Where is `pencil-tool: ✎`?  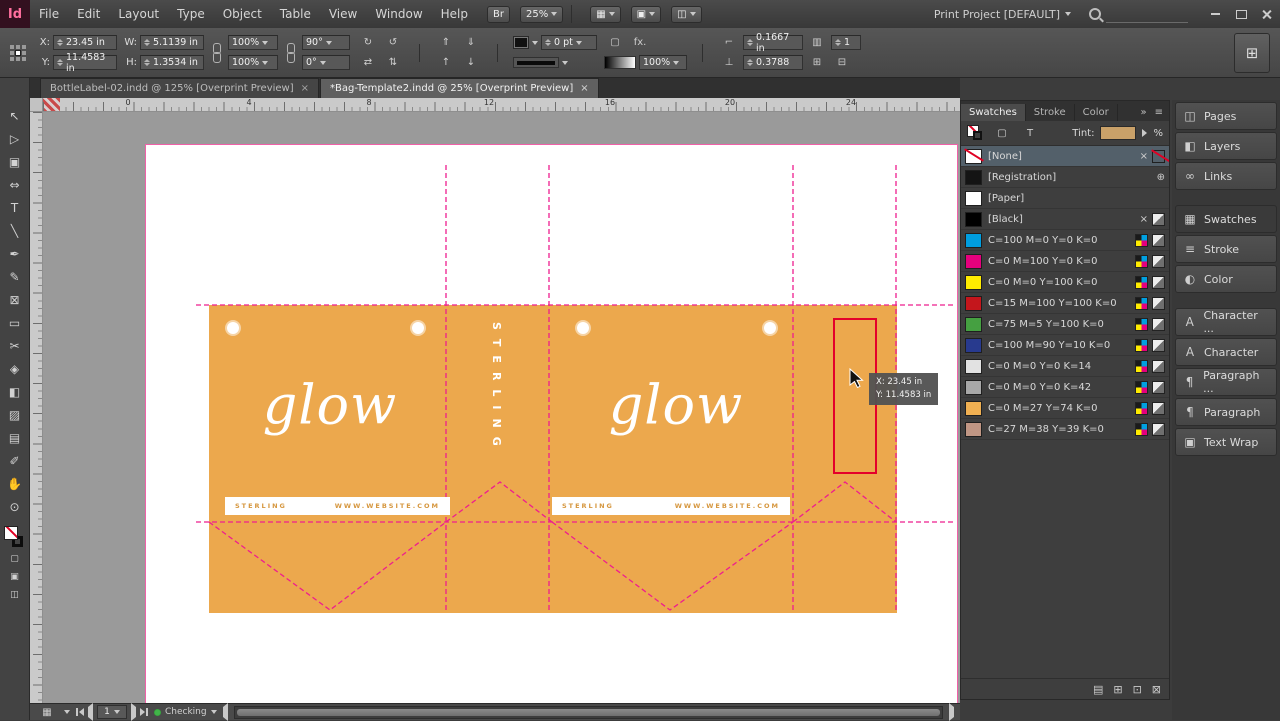 pencil-tool: ✎ is located at coordinates (15, 276).